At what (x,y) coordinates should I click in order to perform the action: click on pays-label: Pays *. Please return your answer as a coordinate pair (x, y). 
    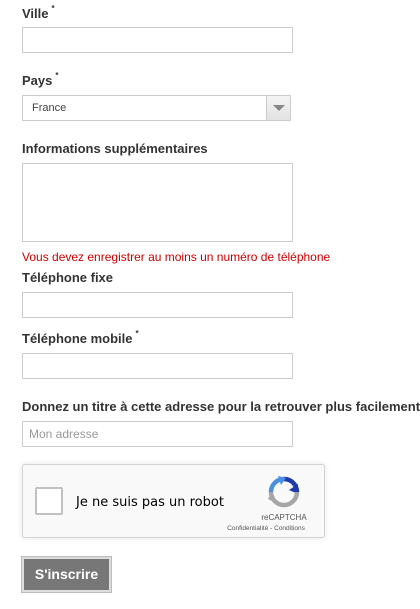
    Looking at the image, I should click on (40, 79).